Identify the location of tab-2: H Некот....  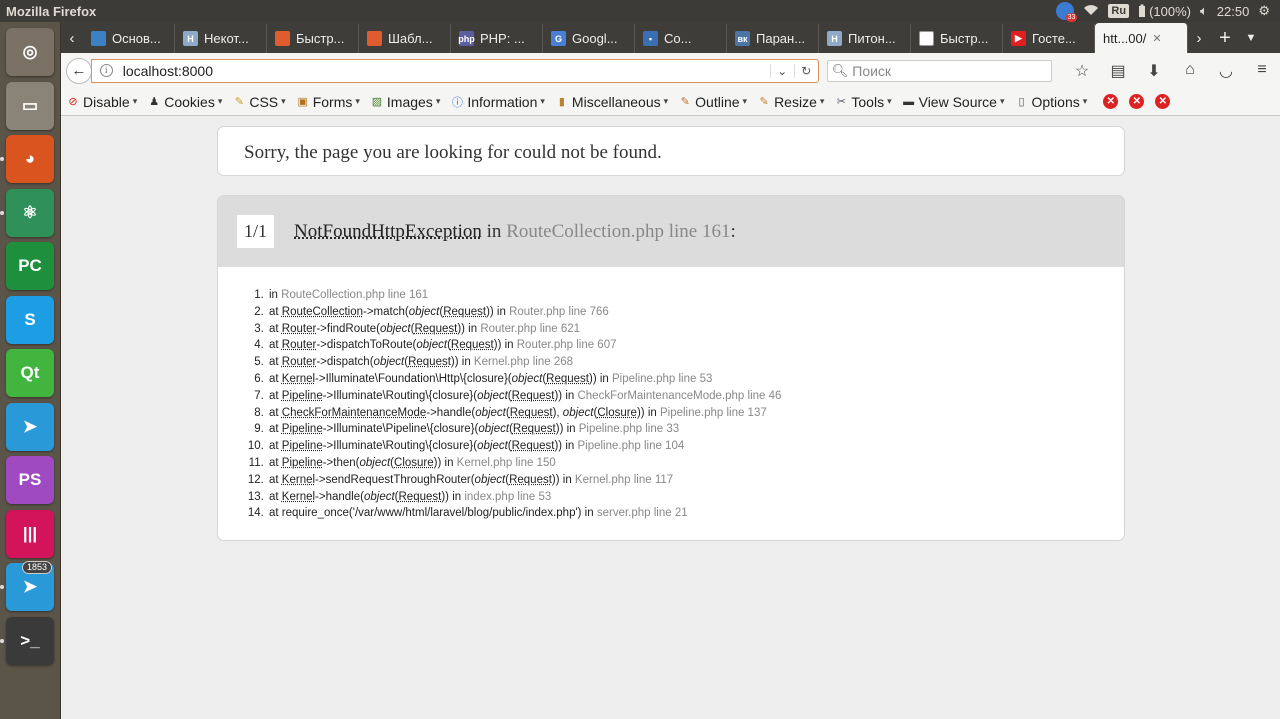
(221, 38).